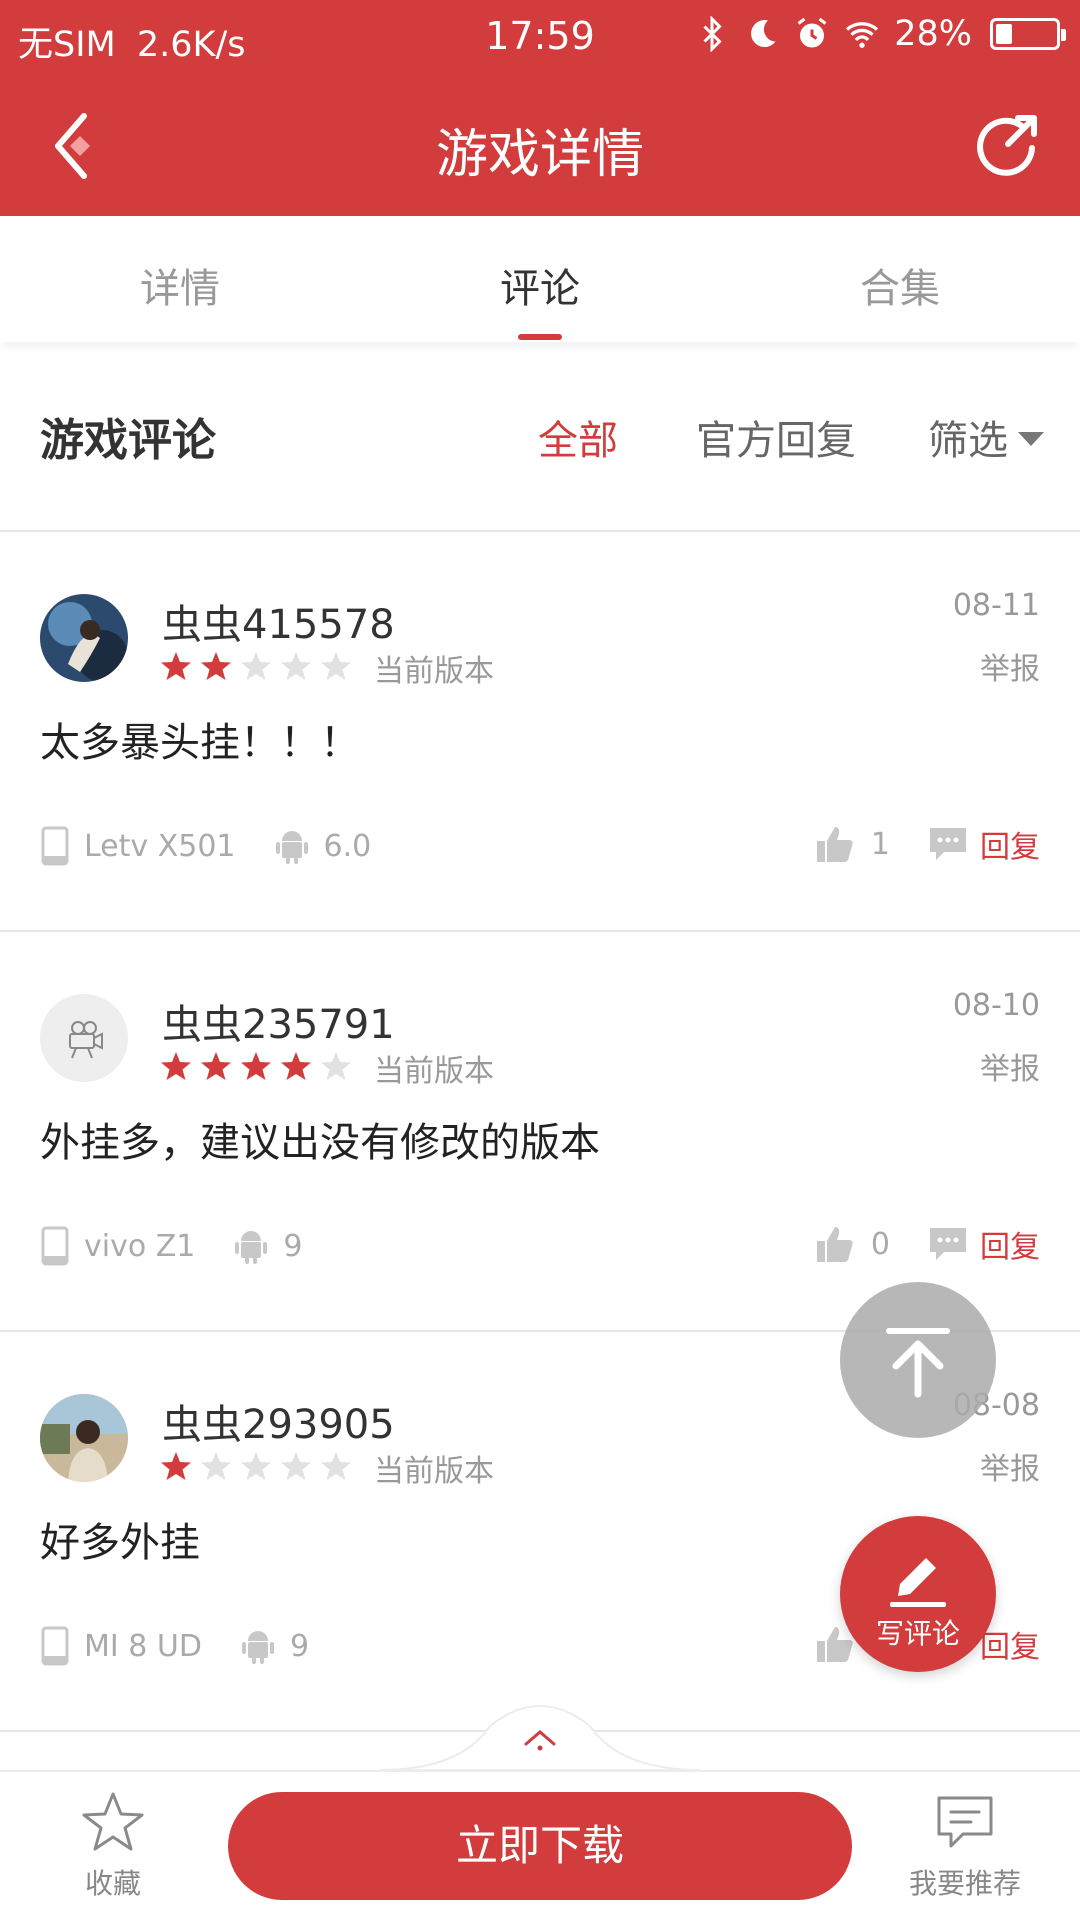  What do you see at coordinates (918, 1363) in the screenshot?
I see `arrow-up-icon` at bounding box center [918, 1363].